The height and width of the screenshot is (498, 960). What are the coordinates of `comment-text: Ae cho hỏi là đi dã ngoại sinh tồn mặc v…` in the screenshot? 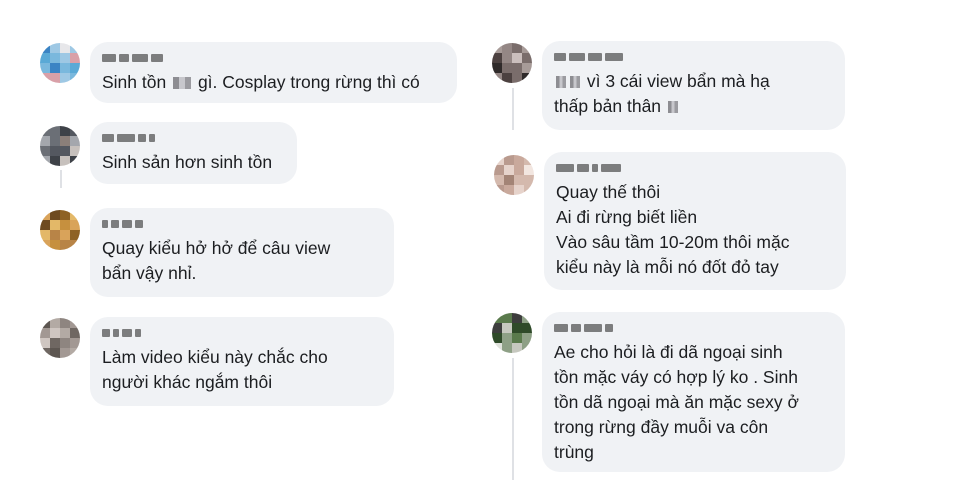 It's located at (676, 402).